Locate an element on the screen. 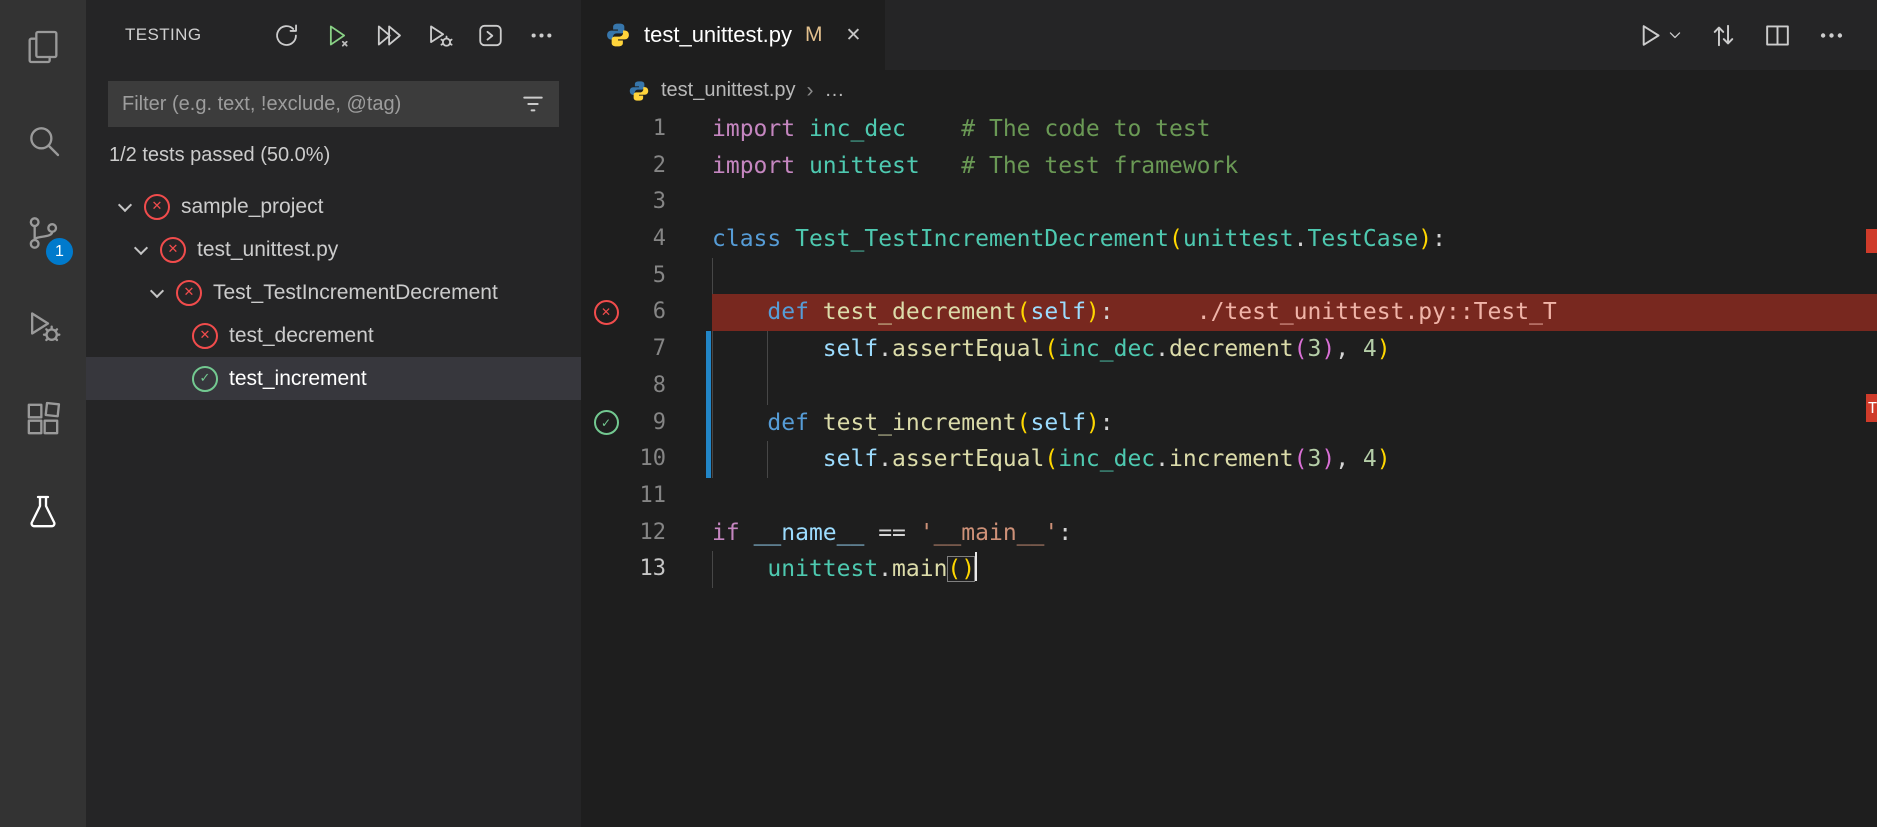  run-all-tests-button is located at coordinates (388, 35).